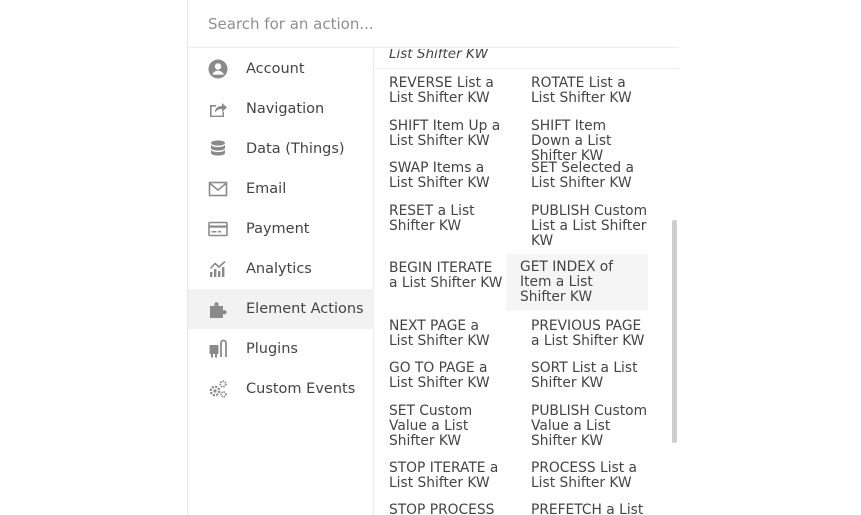 This screenshot has height=515, width=861. I want to click on category-navigation: Navigation, so click(281, 109).